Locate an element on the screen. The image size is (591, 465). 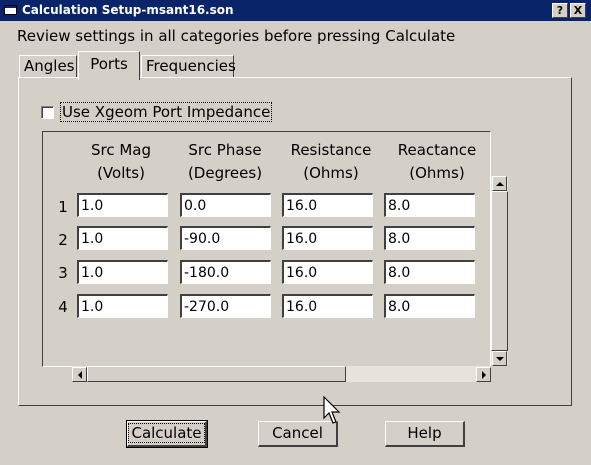
vertical-scrollbar is located at coordinates (499, 271).